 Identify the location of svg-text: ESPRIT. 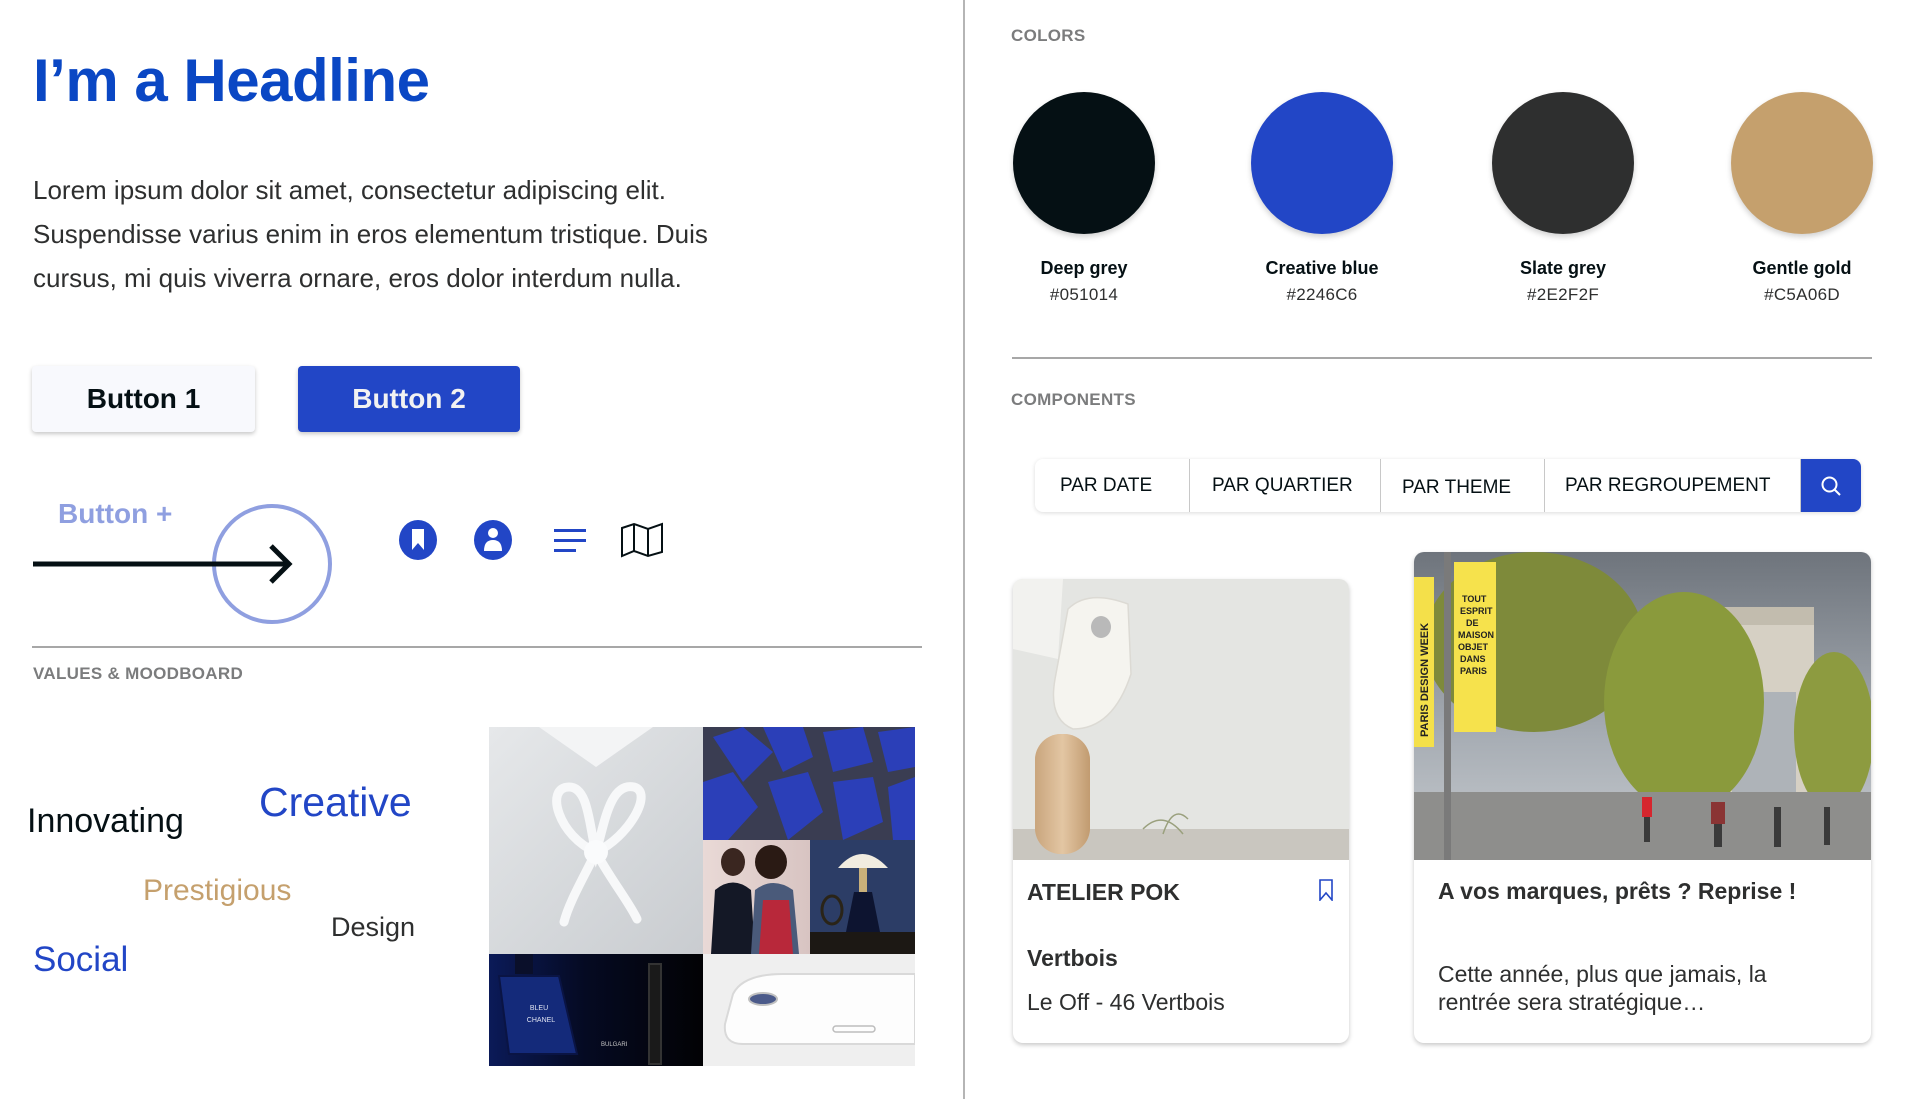
(1476, 611).